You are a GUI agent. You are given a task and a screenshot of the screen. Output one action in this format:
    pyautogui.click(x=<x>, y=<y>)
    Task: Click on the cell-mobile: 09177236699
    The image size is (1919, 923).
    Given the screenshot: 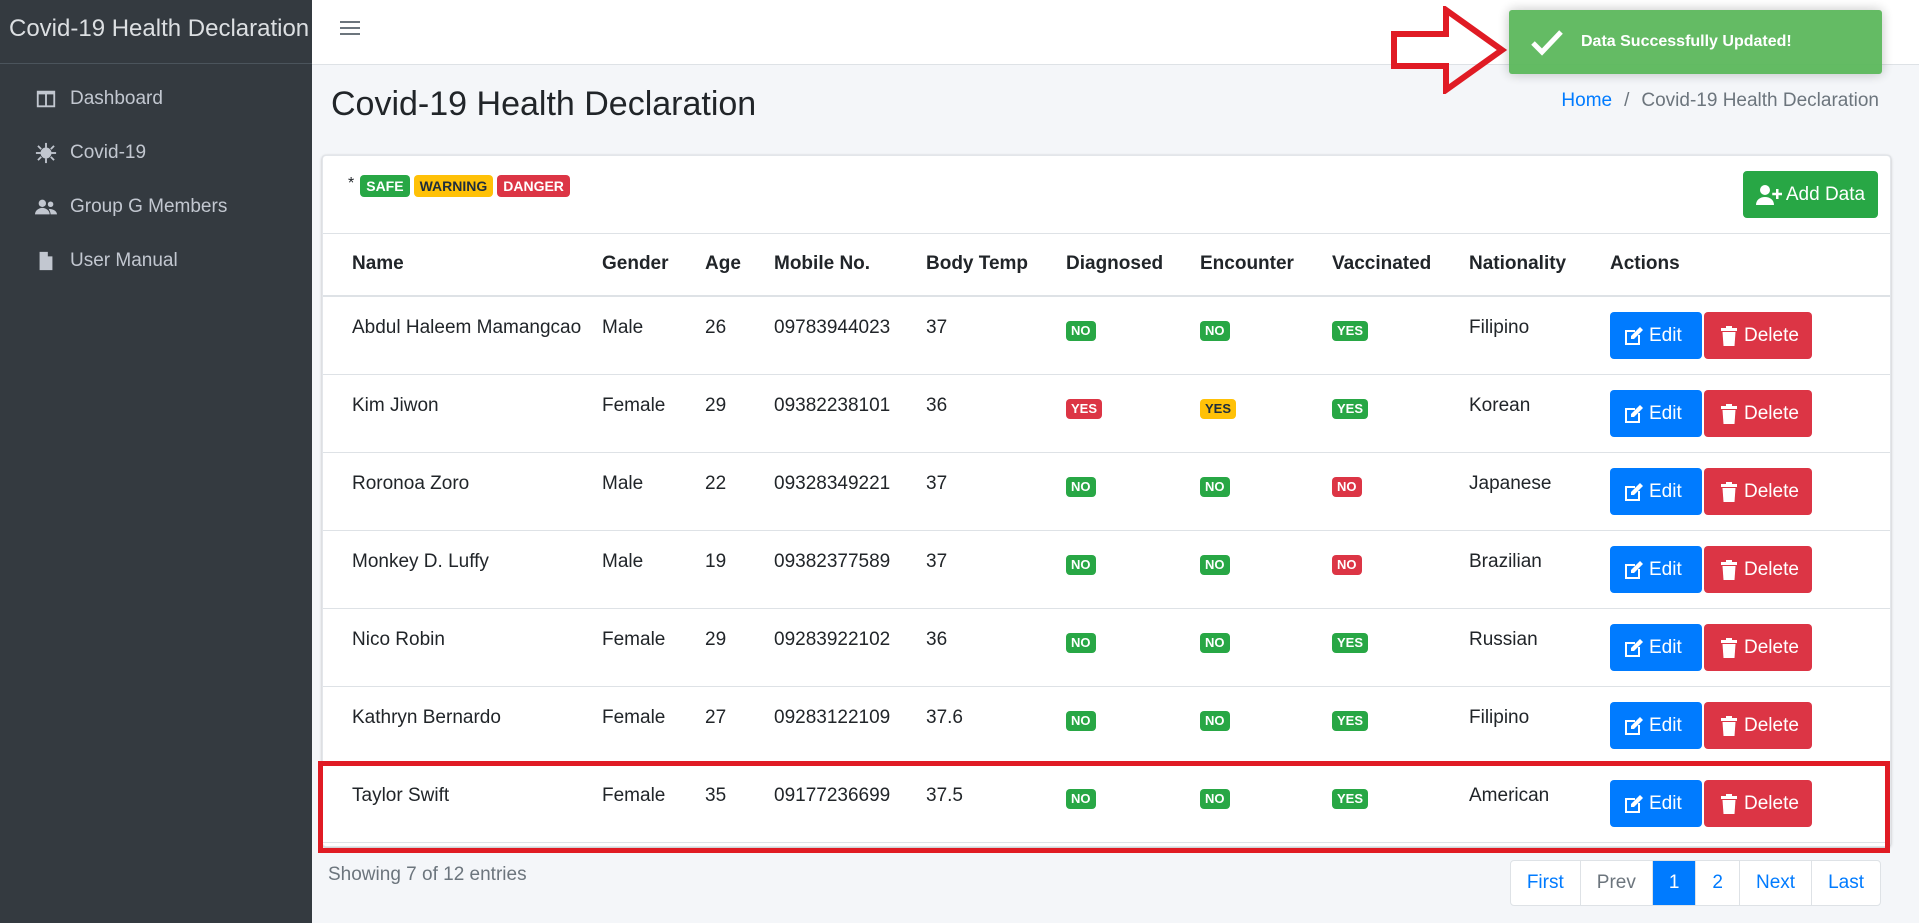 What is the action you would take?
    pyautogui.click(x=832, y=795)
    